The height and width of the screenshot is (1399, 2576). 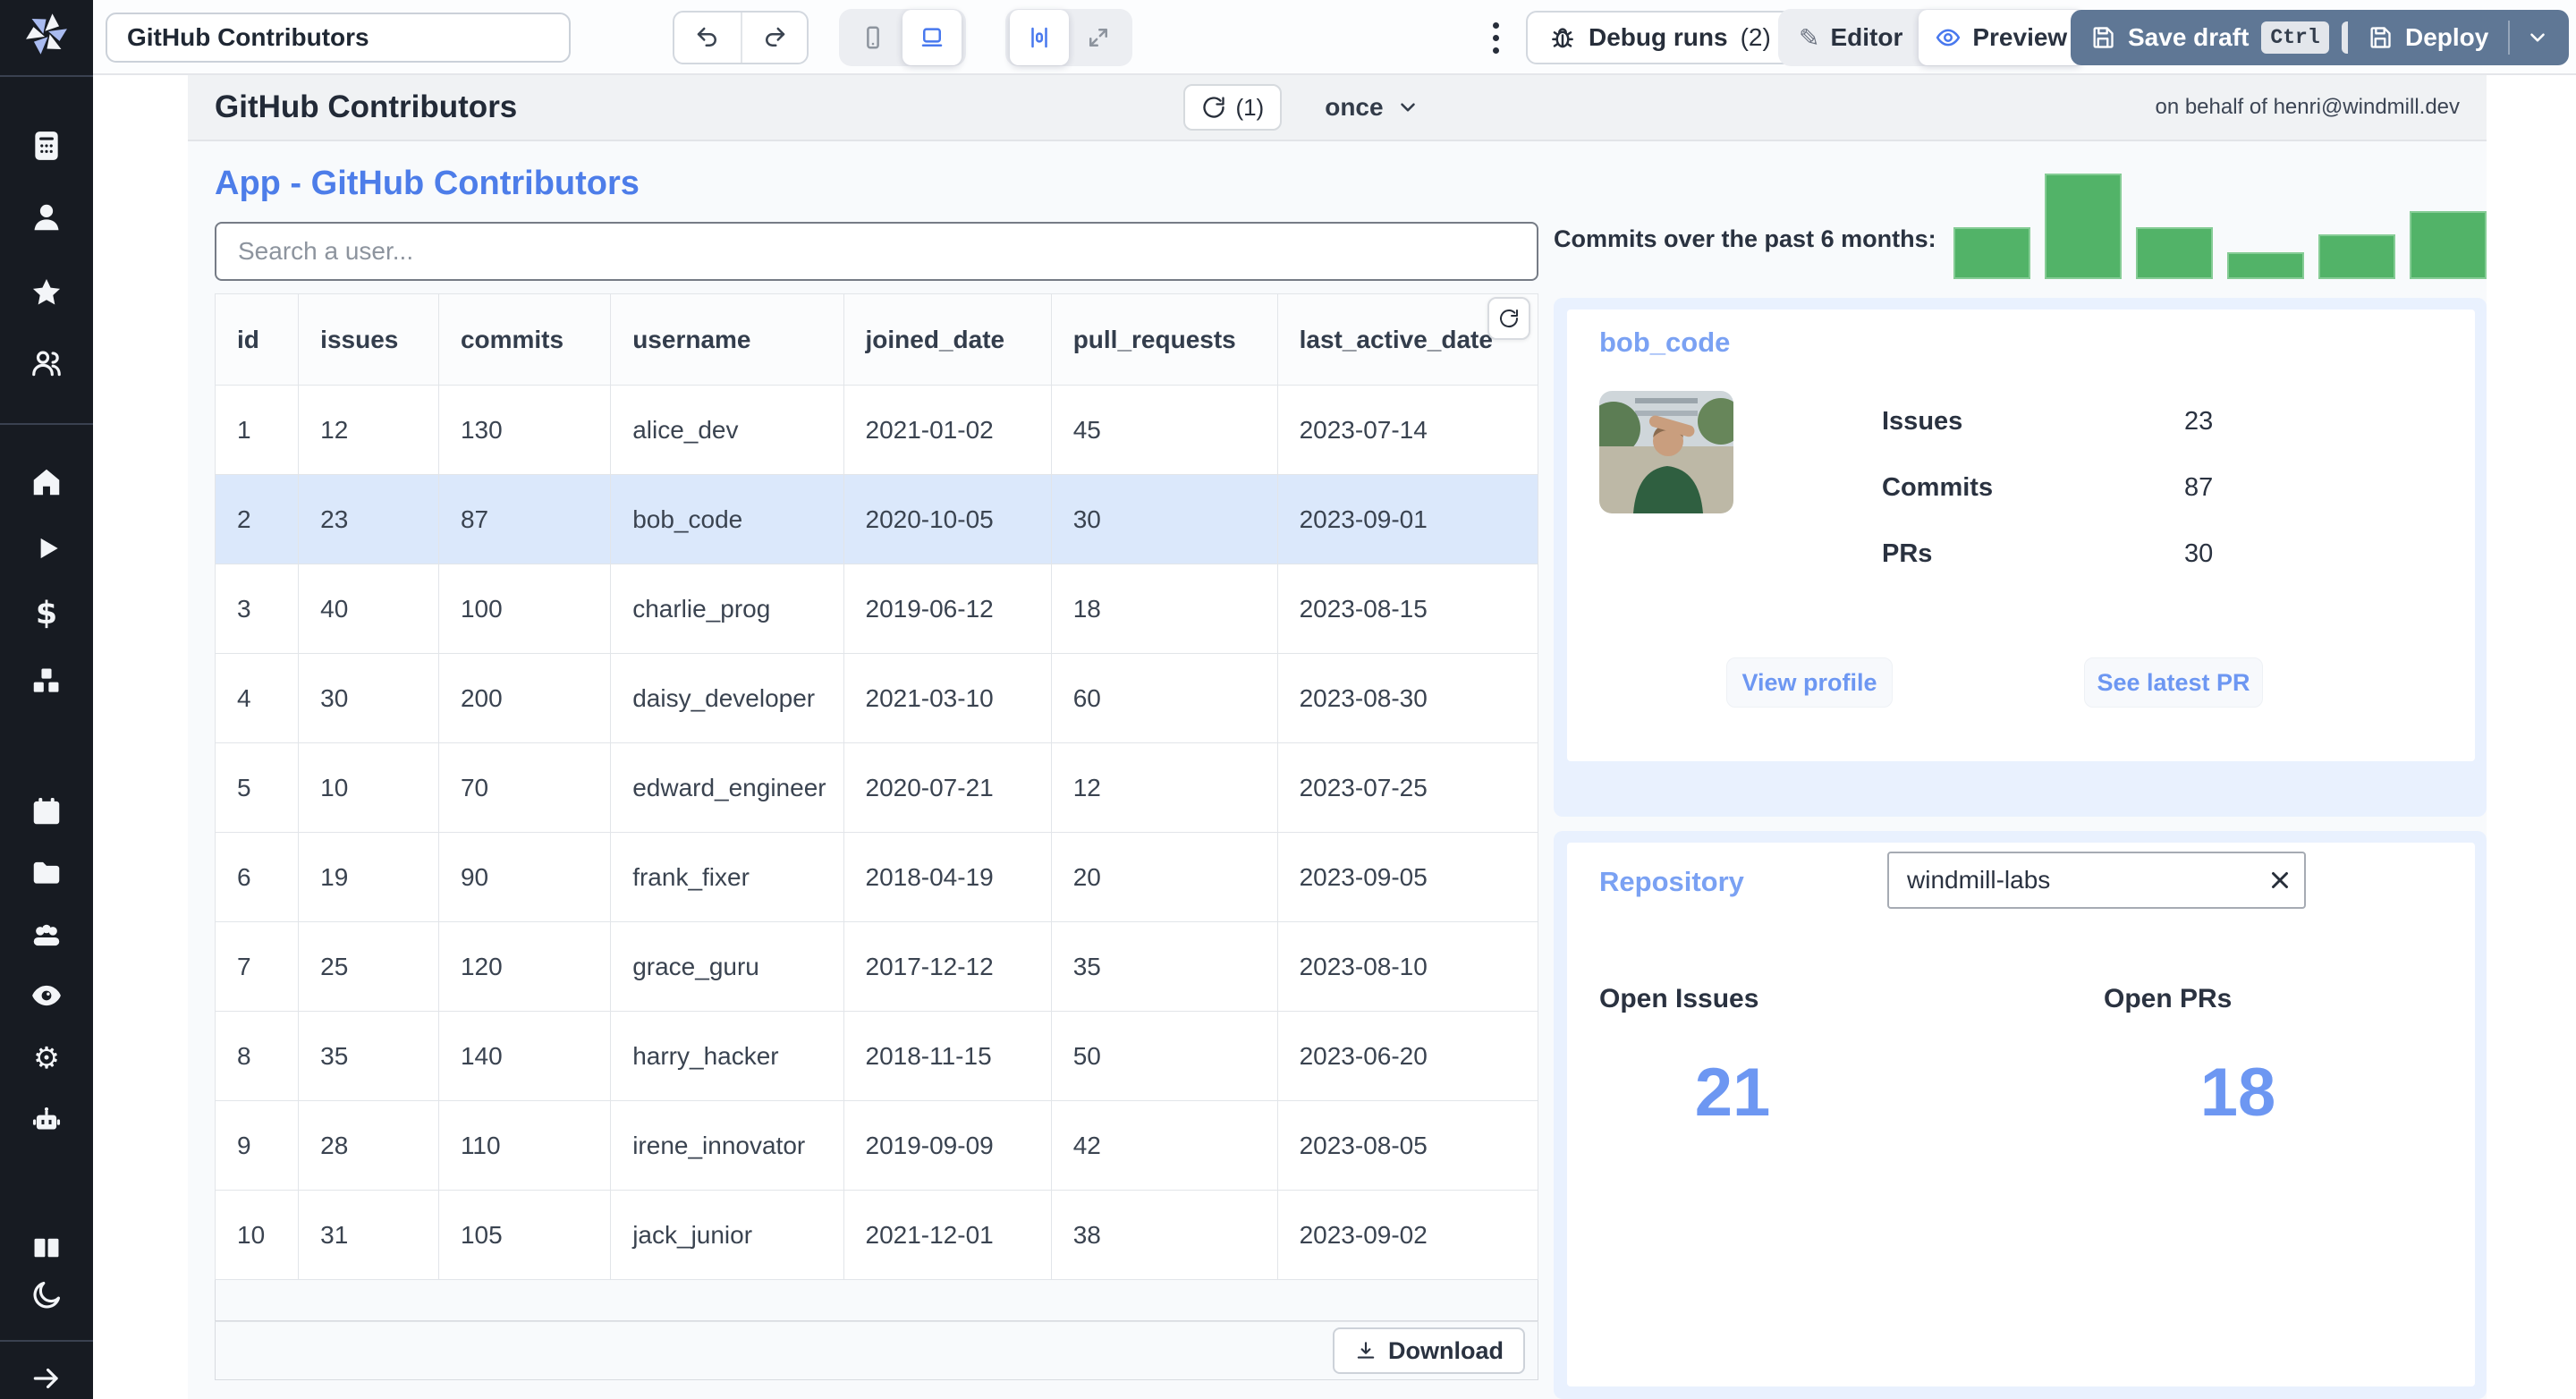 I want to click on see-latest-pr-button: See latest PR, so click(x=2173, y=682).